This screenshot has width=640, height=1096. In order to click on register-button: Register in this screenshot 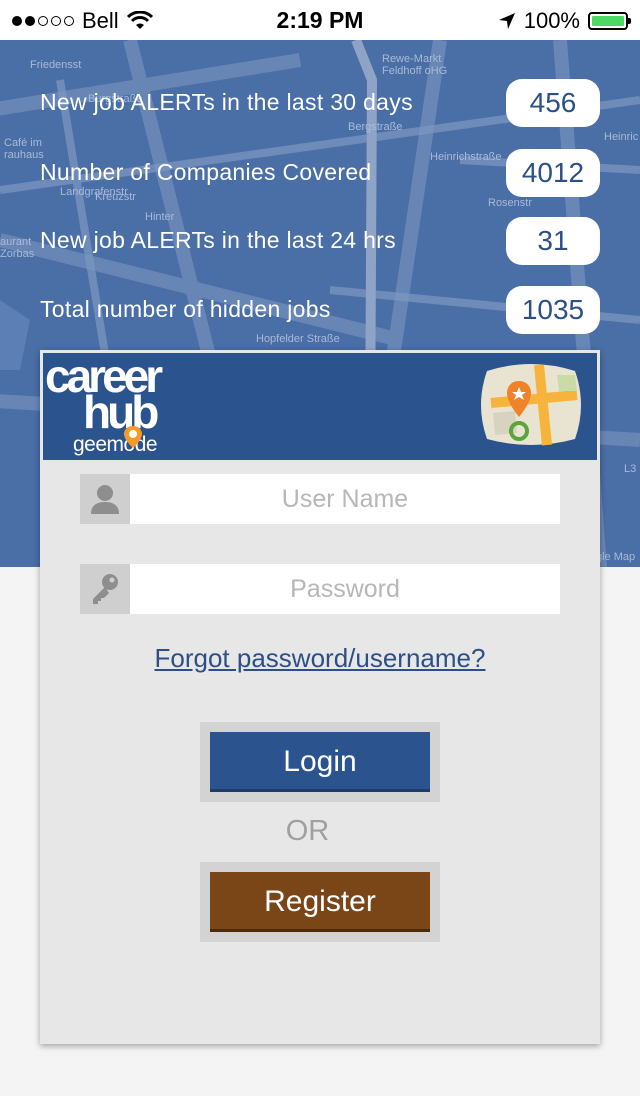, I will do `click(320, 902)`.